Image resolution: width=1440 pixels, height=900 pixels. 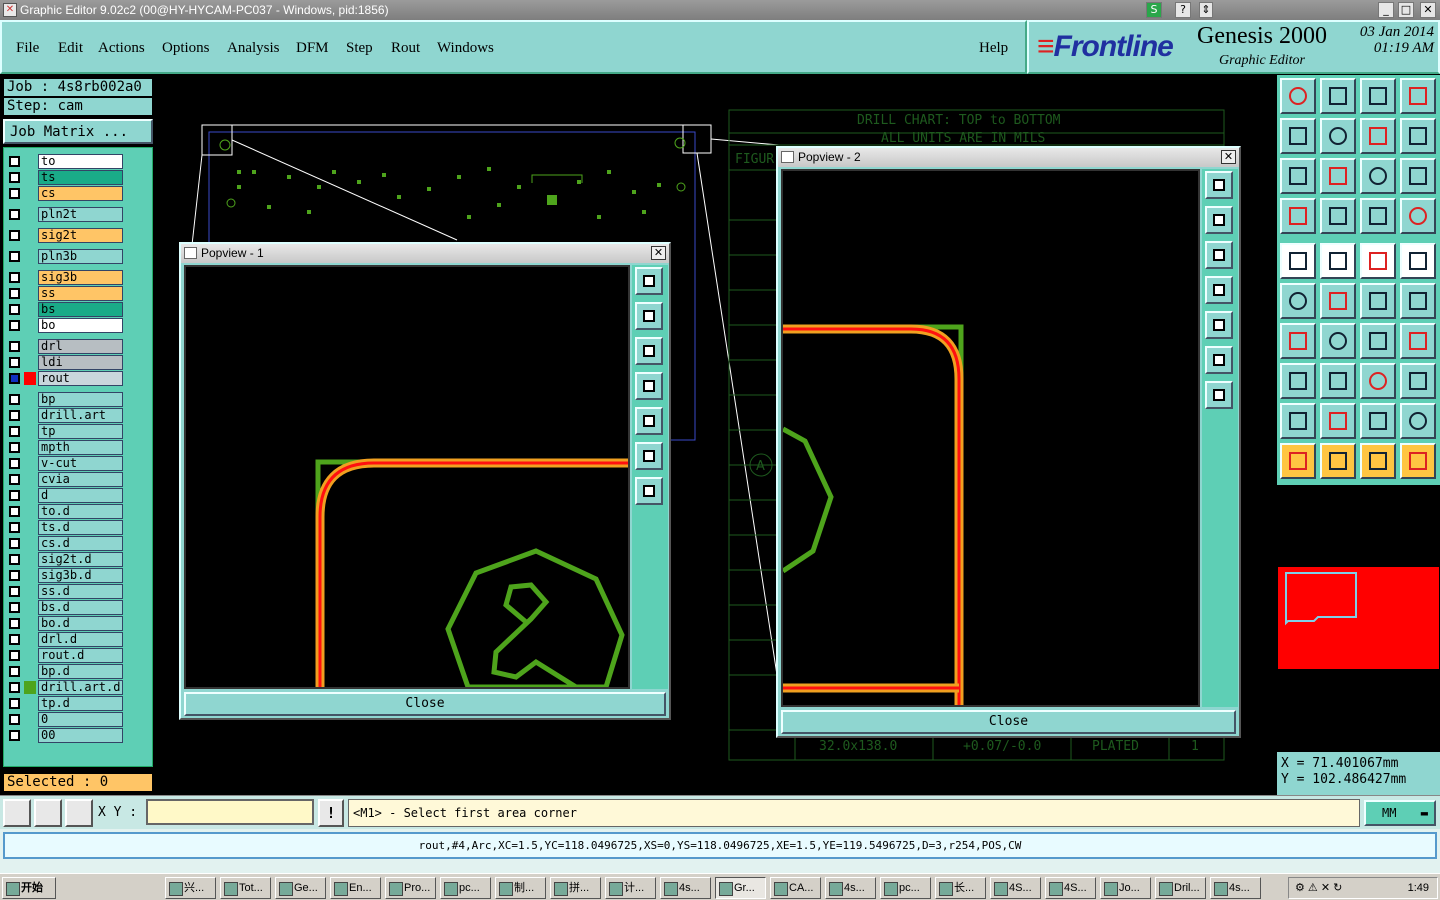 What do you see at coordinates (65, 495) in the screenshot?
I see `layer-row: d` at bounding box center [65, 495].